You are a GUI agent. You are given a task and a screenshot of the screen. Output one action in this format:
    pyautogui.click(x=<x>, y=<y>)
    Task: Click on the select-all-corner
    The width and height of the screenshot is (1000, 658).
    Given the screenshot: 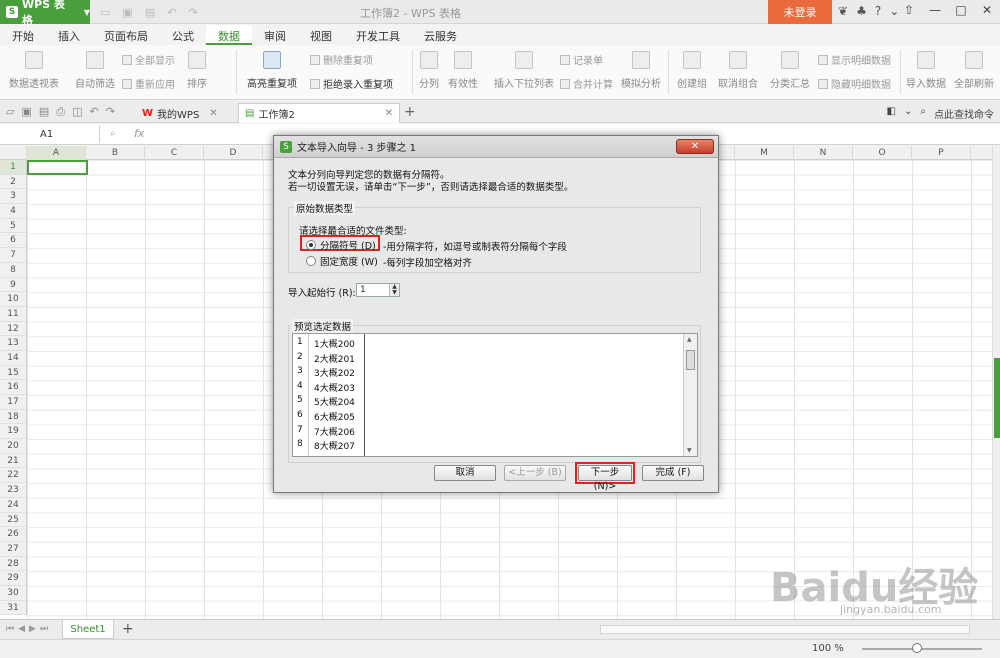 What is the action you would take?
    pyautogui.click(x=13, y=153)
    